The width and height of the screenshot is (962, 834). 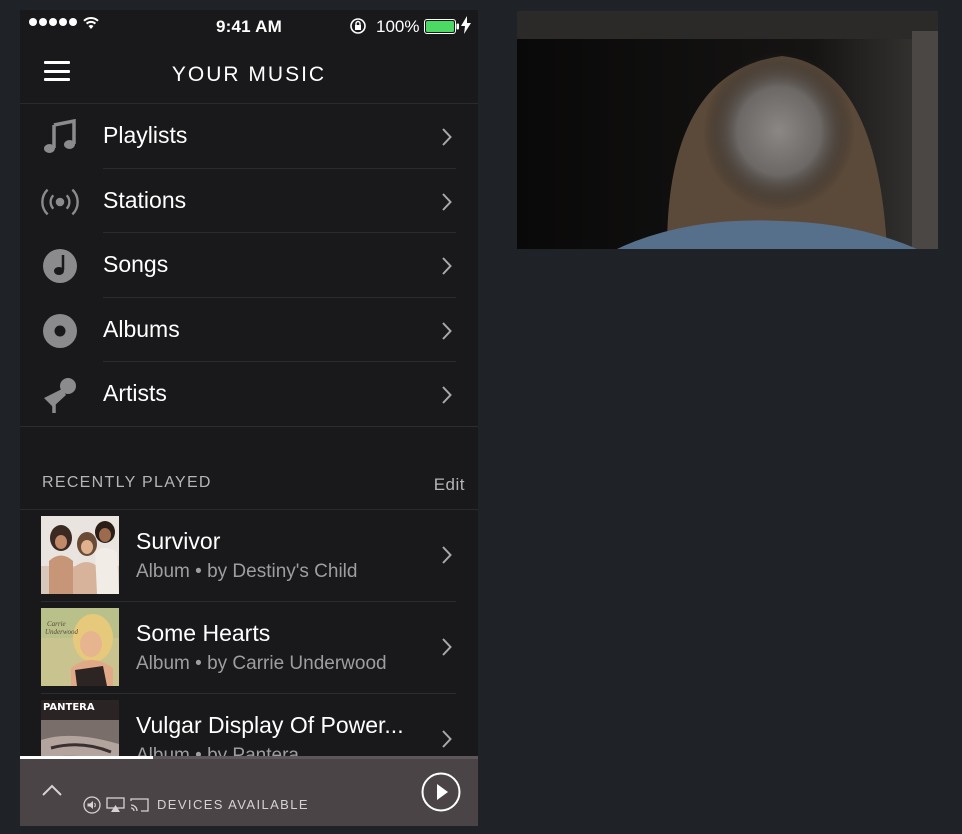 I want to click on rotation-lock-icon, so click(x=358, y=26).